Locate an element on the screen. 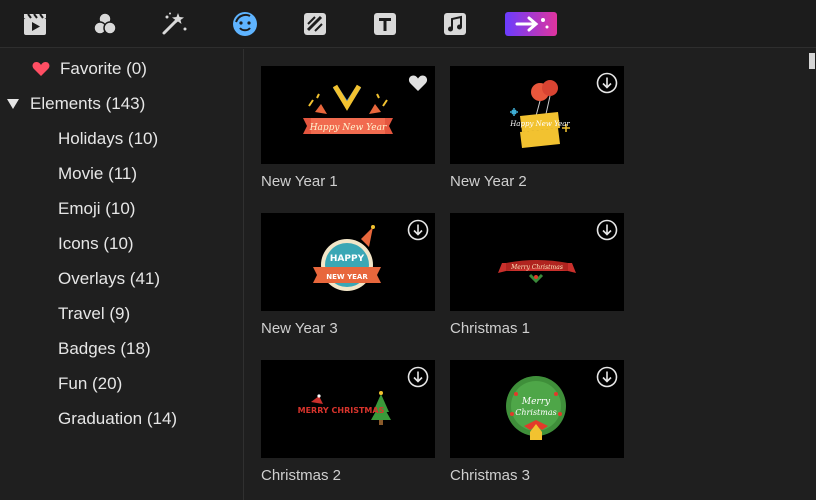  top-toolbar is located at coordinates (408, 24).